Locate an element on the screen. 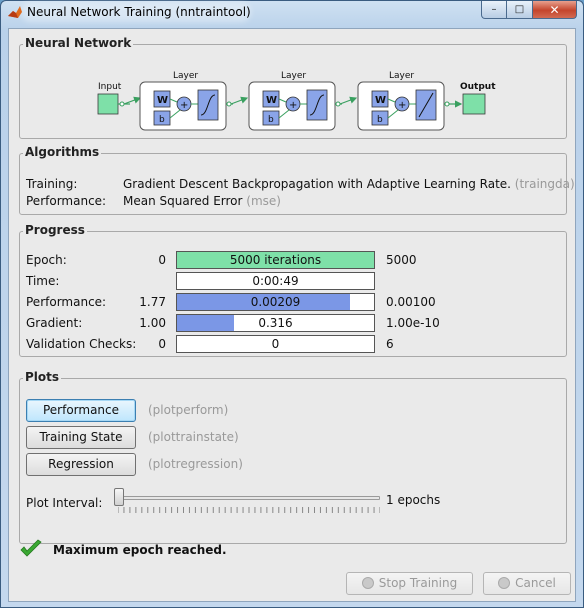 This screenshot has height=608, width=584. layer-2-weight-label: W is located at coordinates (271, 100).